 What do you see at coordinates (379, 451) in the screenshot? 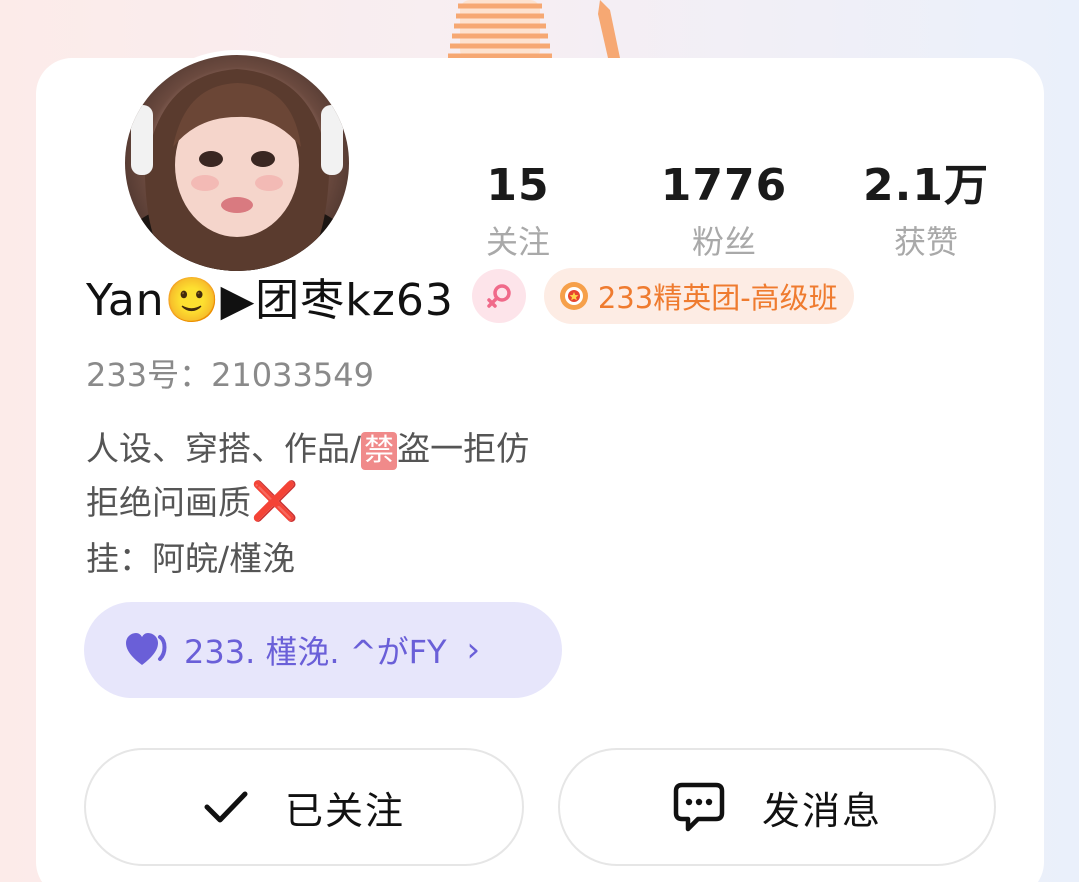
I see `ban-emoji: 禁` at bounding box center [379, 451].